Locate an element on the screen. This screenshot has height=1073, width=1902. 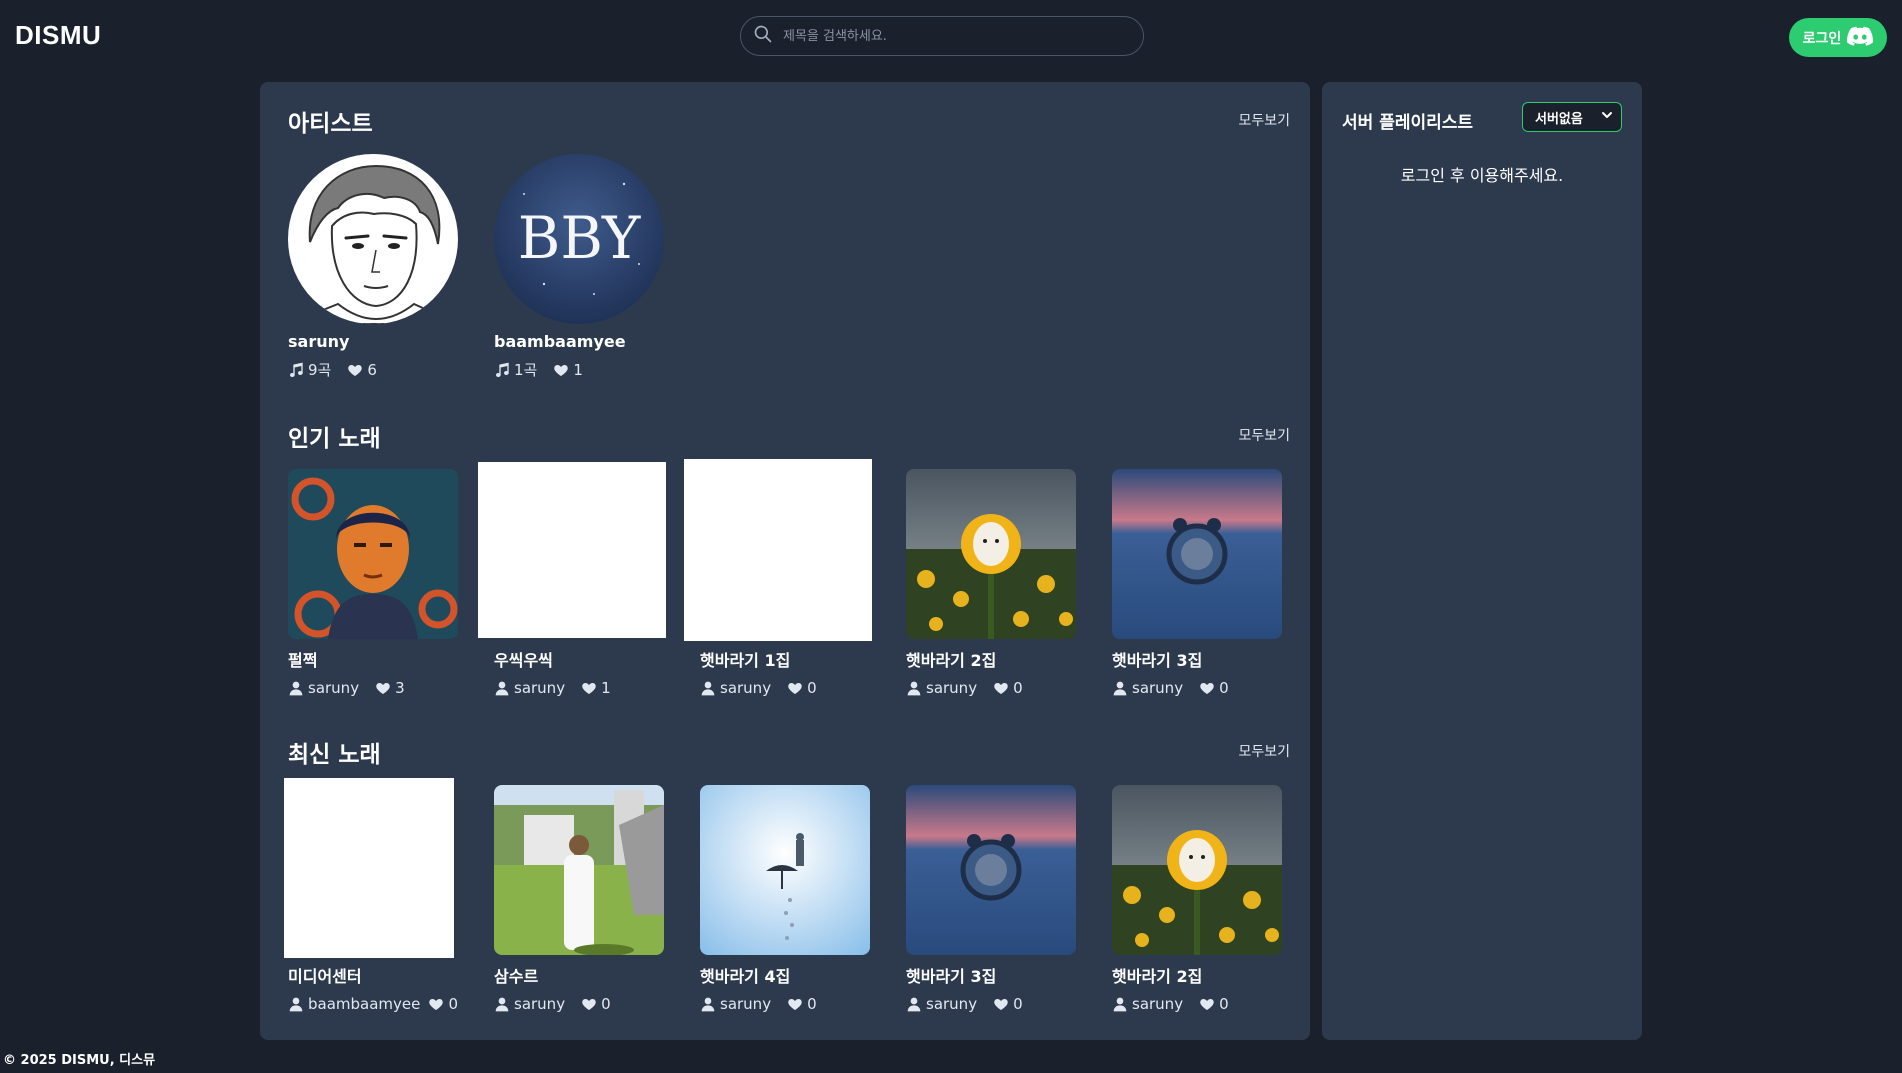
song-stats: saruny 3 is located at coordinates (373, 688).